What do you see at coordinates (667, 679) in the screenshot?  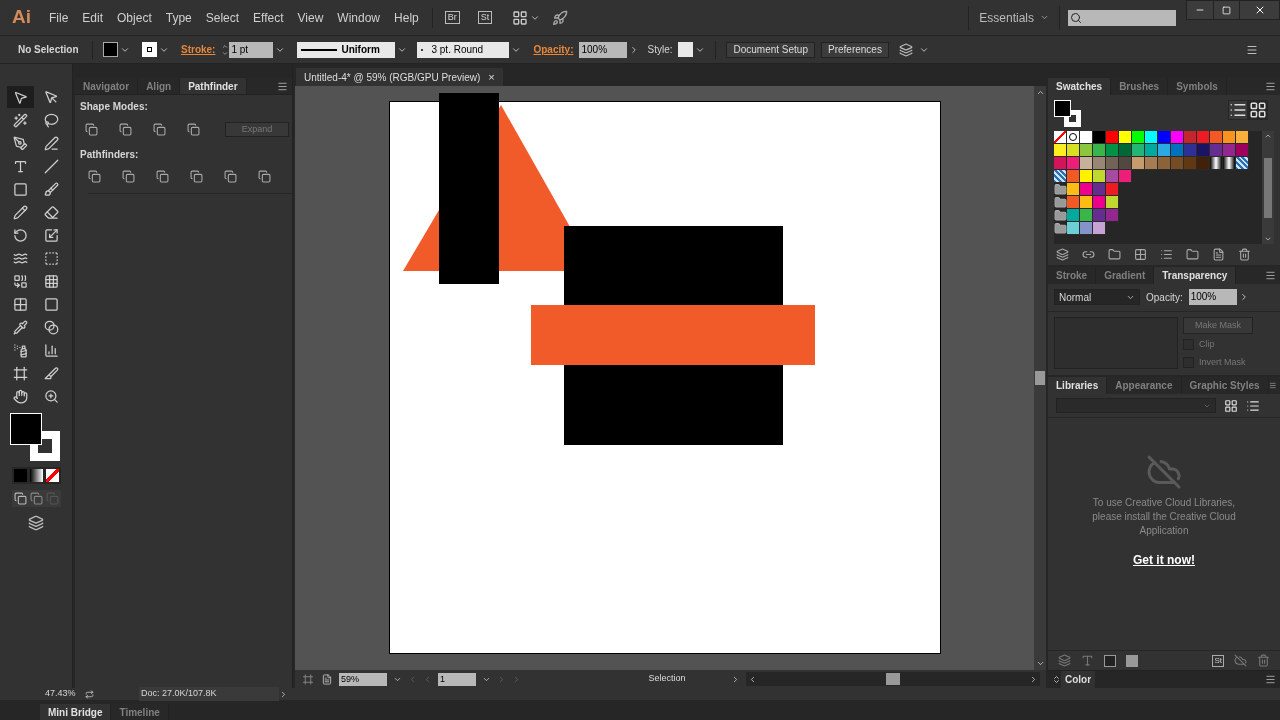 I see `current-tool: Selection` at bounding box center [667, 679].